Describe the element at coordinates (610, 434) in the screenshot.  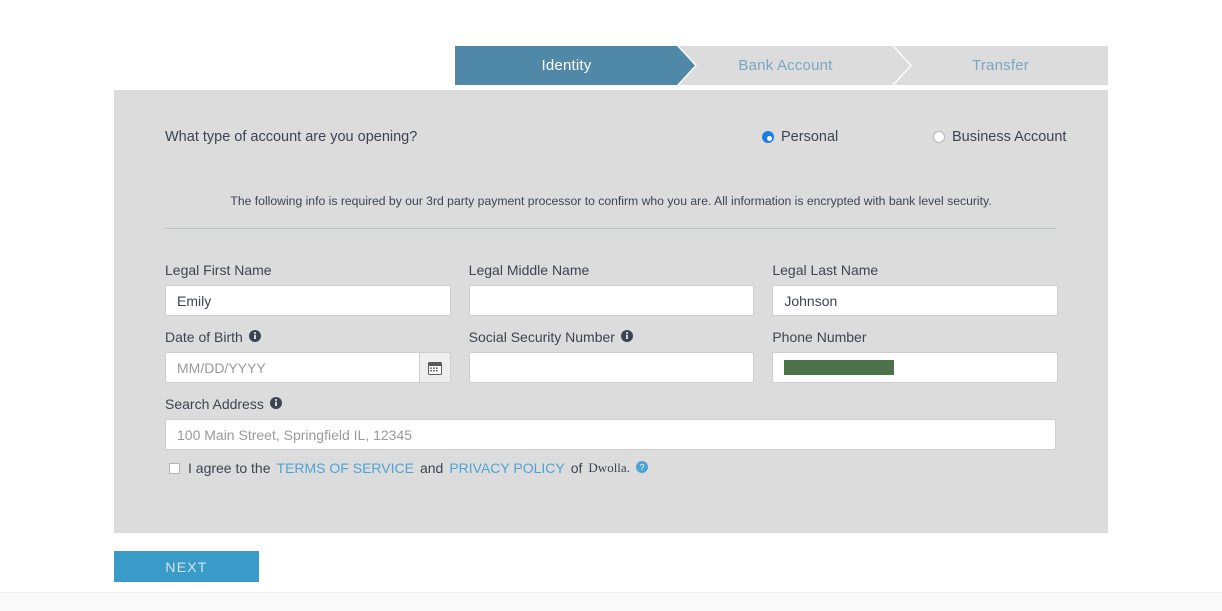
I see `search-address-input: 100 Main Street, Springfield IL, 12345` at that location.